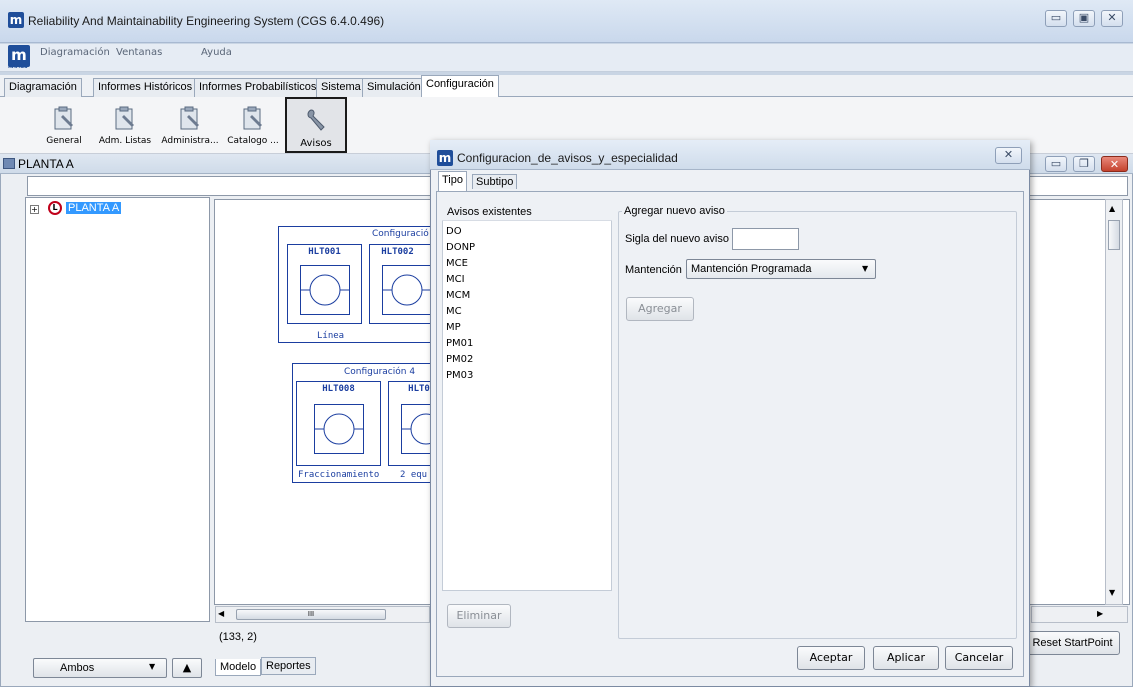  What do you see at coordinates (455, 279) in the screenshot?
I see `list-item: MCI` at bounding box center [455, 279].